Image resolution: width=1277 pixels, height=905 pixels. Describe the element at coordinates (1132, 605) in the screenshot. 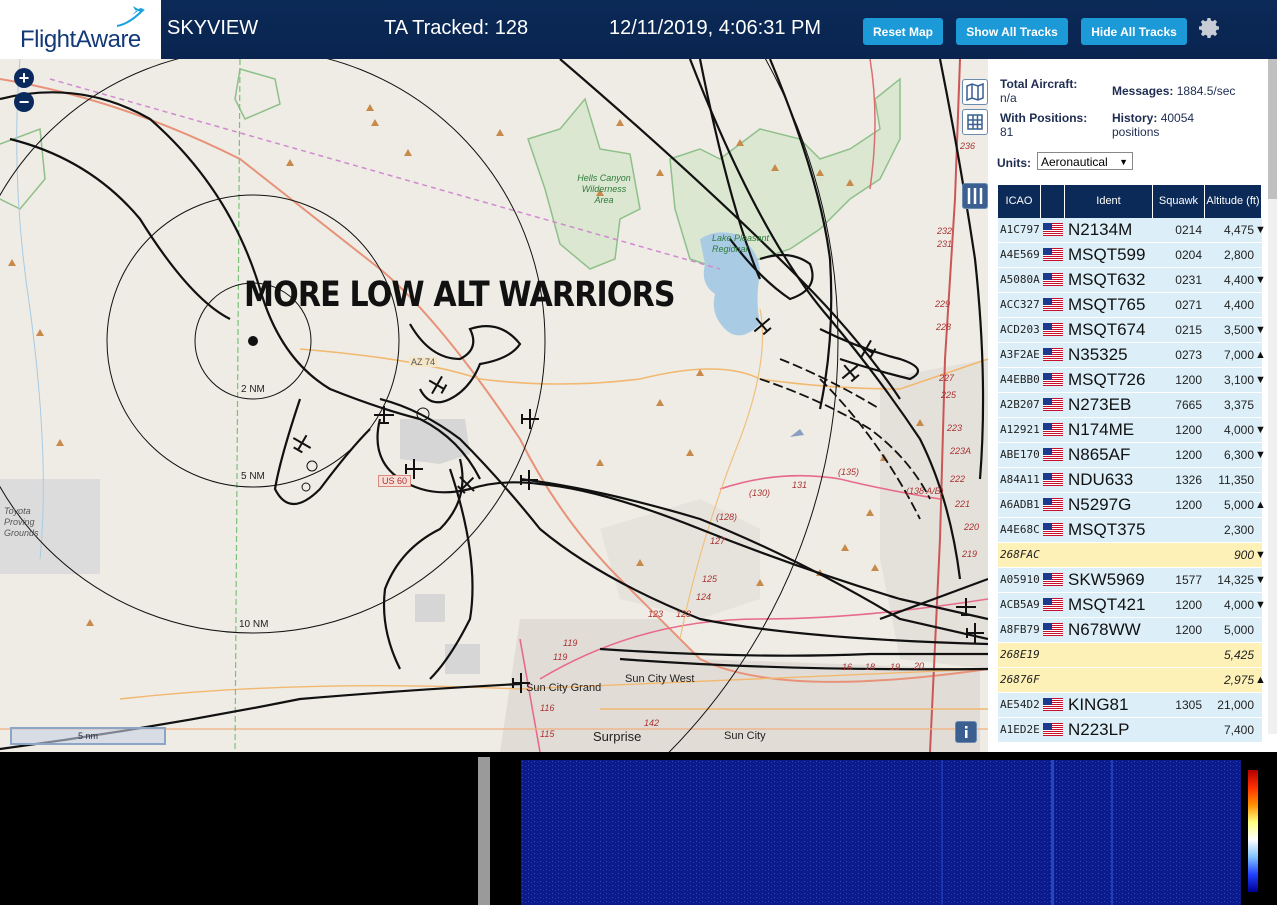

I see `table-row: ACB5A9 MSQT421 1200 4,000 ▼` at that location.